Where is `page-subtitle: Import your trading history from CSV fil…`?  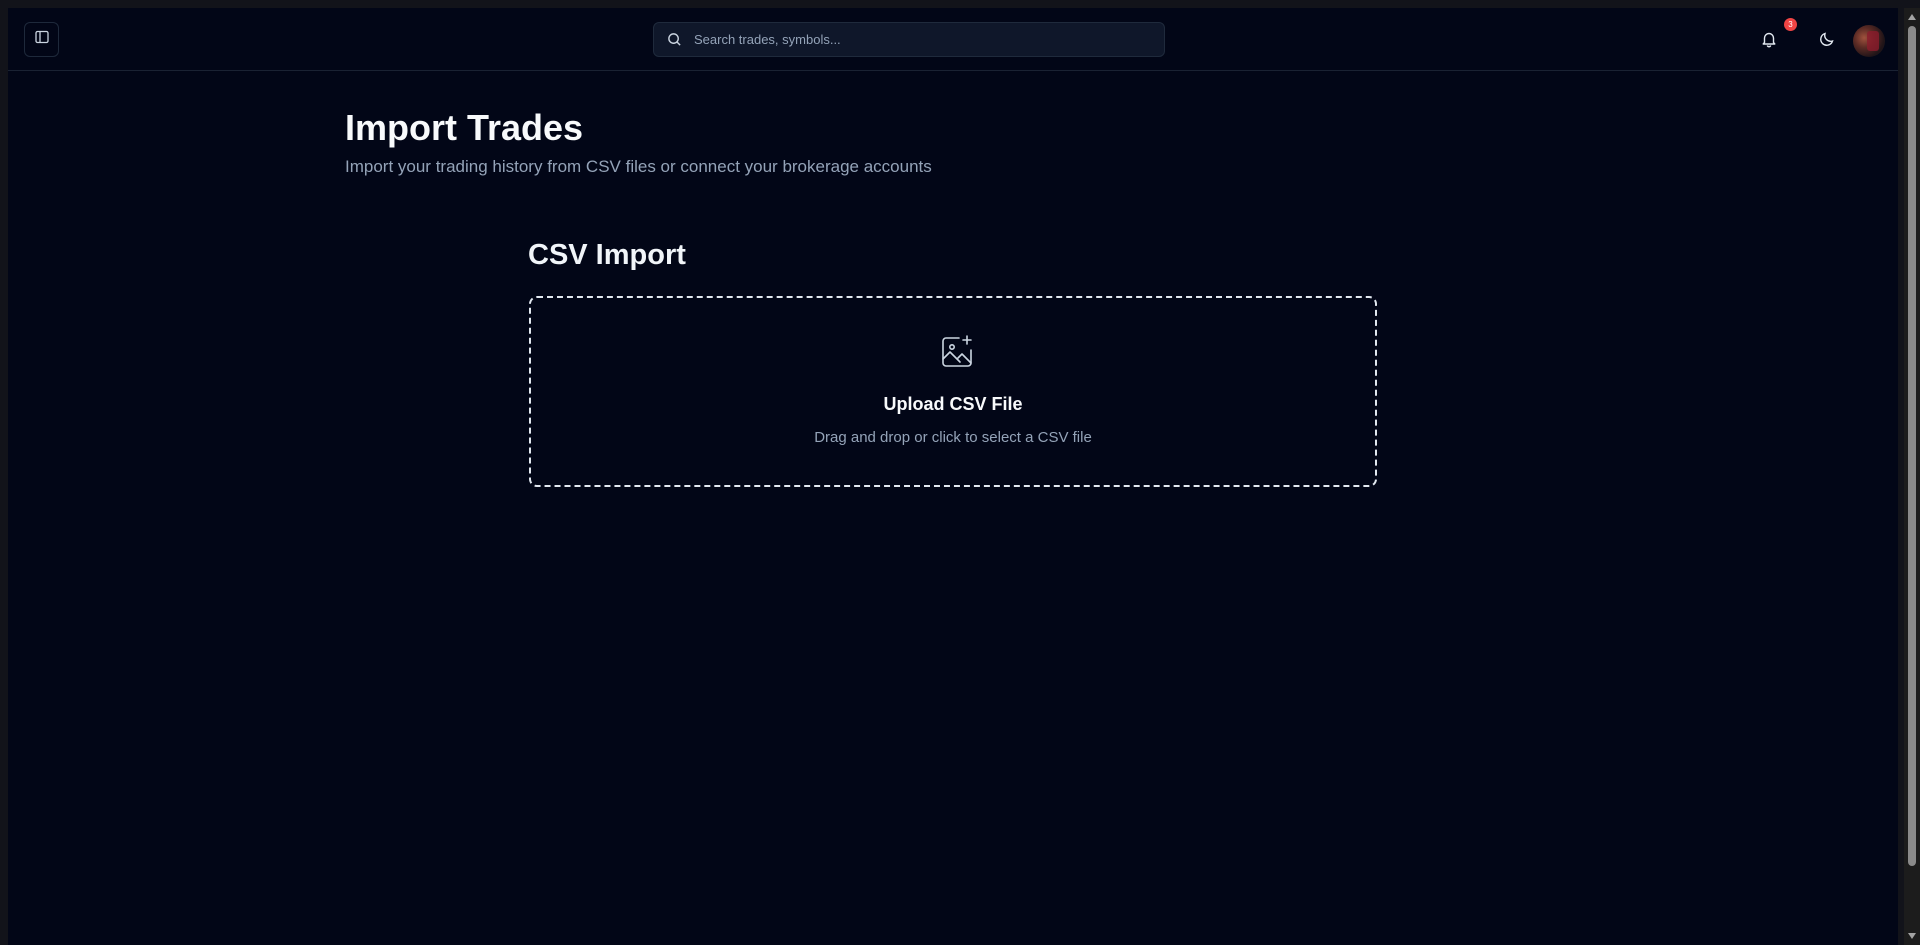 page-subtitle: Import your trading history from CSV fil… is located at coordinates (638, 166).